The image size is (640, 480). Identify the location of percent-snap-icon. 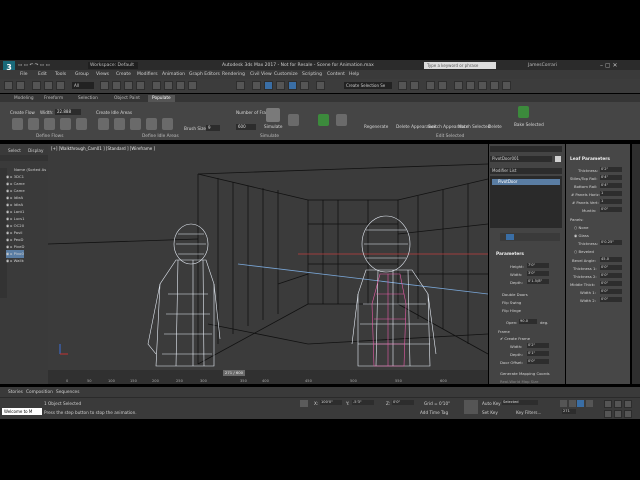
(292, 85).